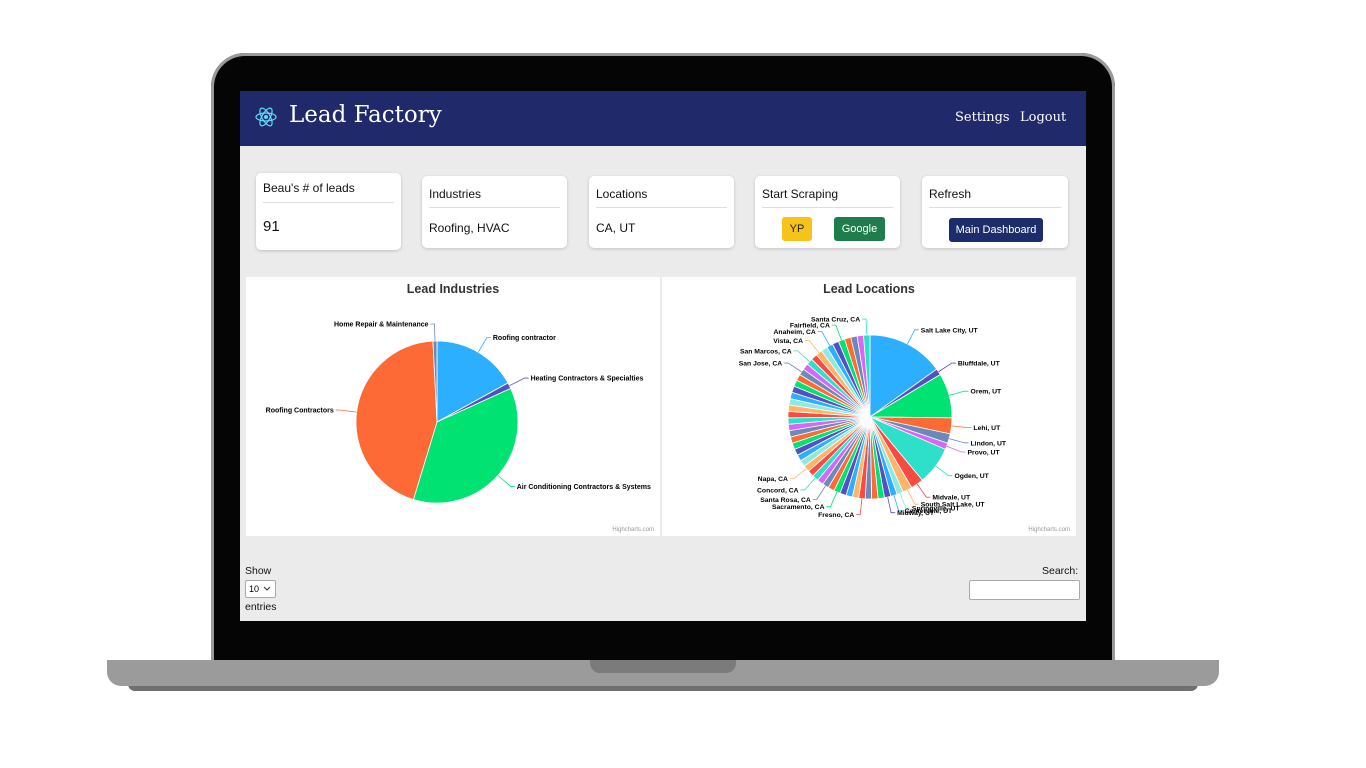 This screenshot has height=768, width=1366. I want to click on yp-scrape-button: YP, so click(797, 229).